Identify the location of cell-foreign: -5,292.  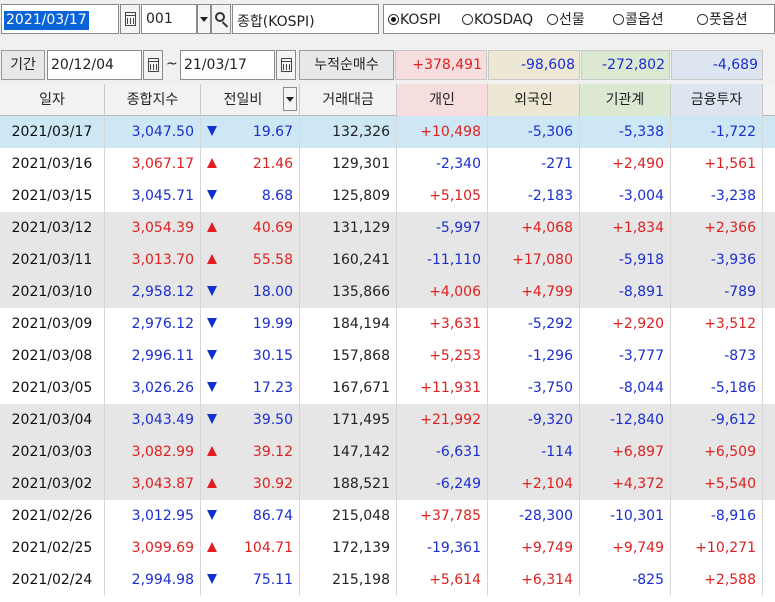
(534, 324).